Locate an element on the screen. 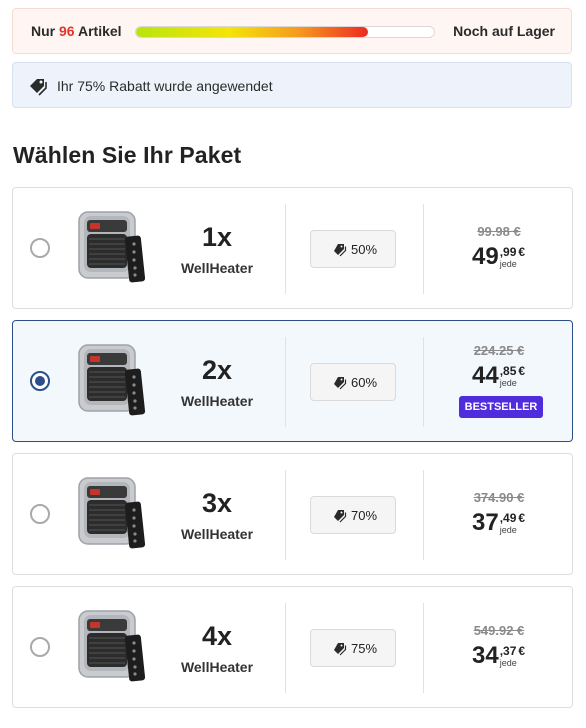 This screenshot has width=586, height=728. old-price: 374.90 € is located at coordinates (499, 497).